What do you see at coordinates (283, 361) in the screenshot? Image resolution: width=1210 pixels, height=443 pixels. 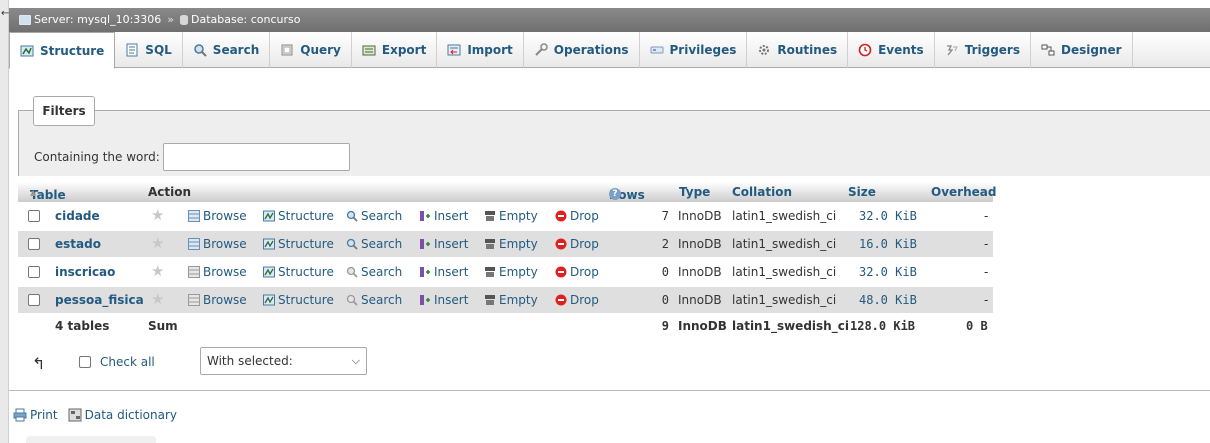 I see `with-selected-dropdown: With selected: ⌵` at bounding box center [283, 361].